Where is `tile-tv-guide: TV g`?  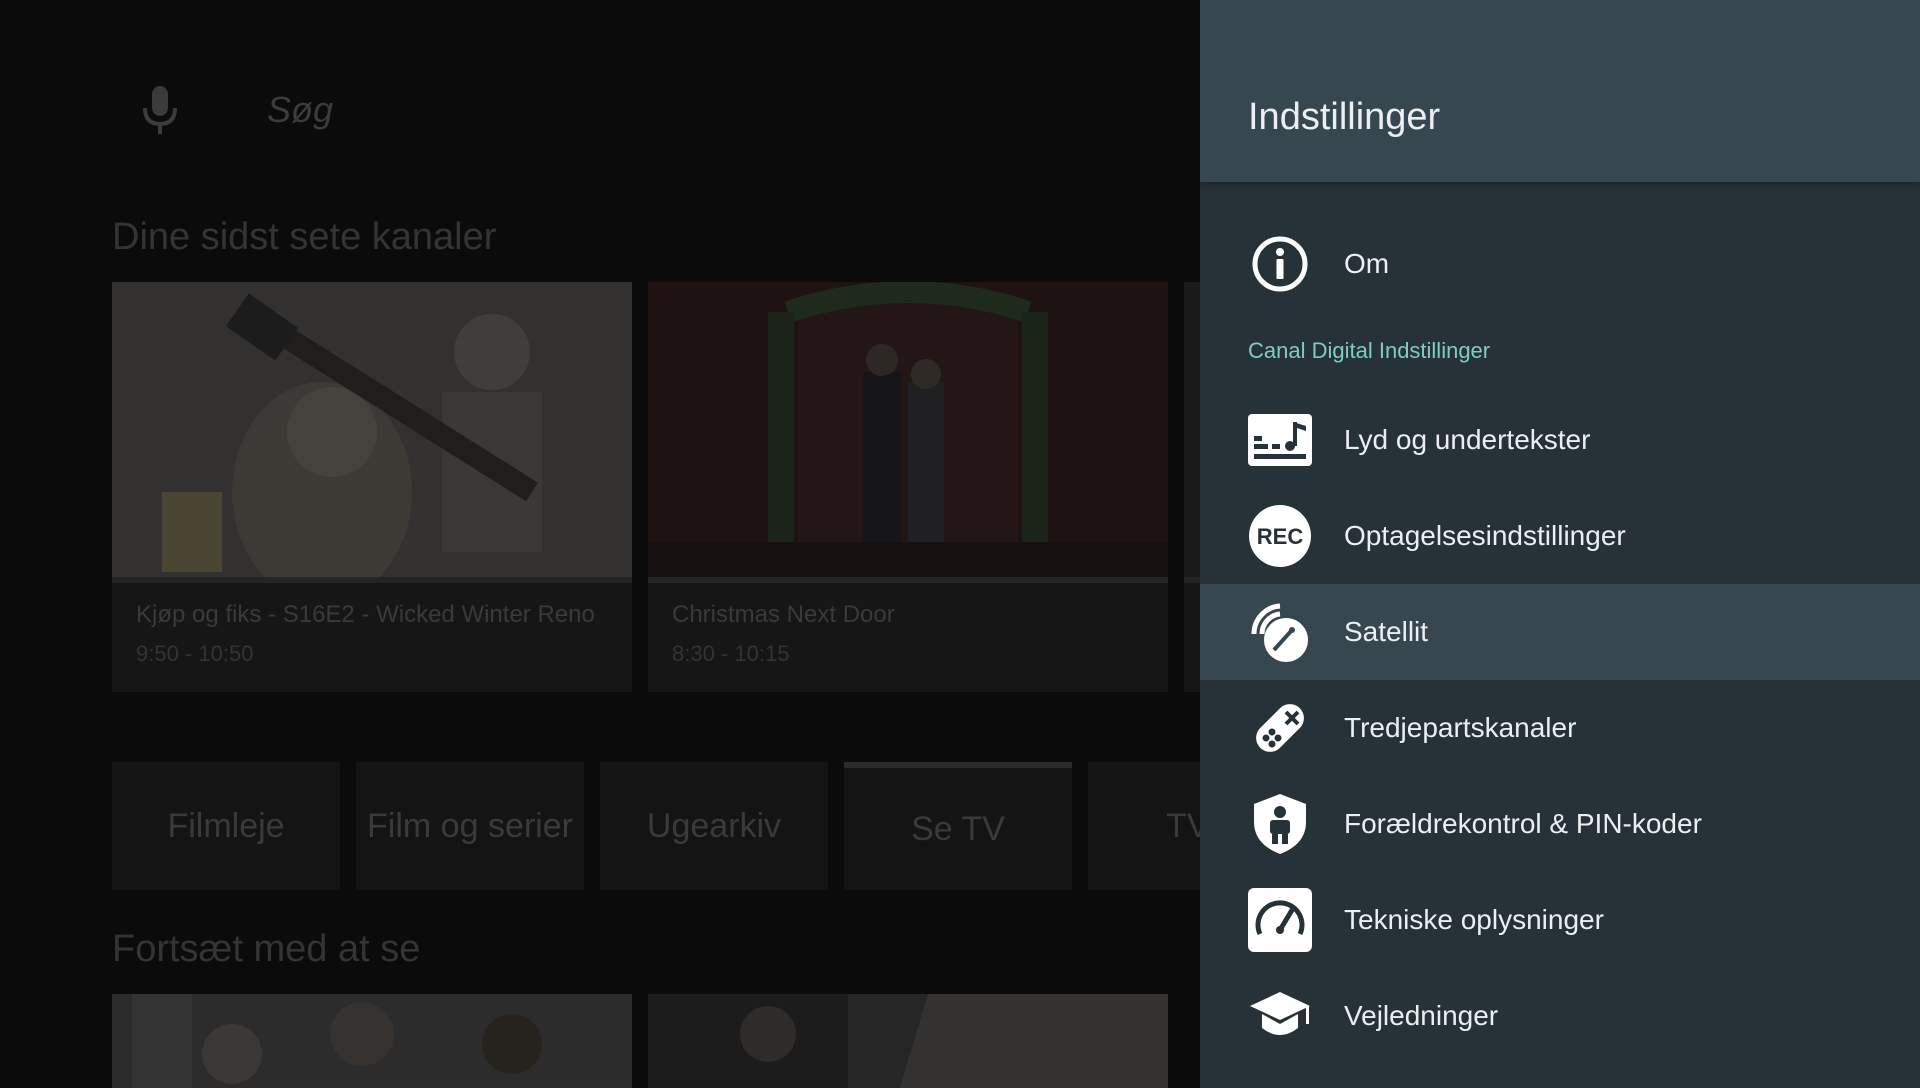 tile-tv-guide: TV g is located at coordinates (1144, 826).